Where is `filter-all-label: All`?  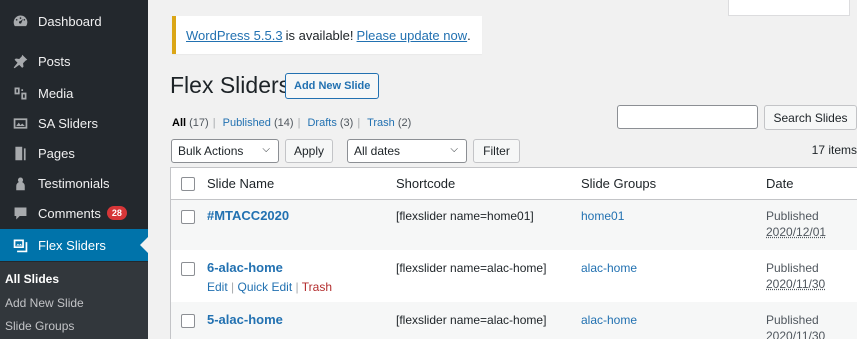 filter-all-label: All is located at coordinates (179, 123).